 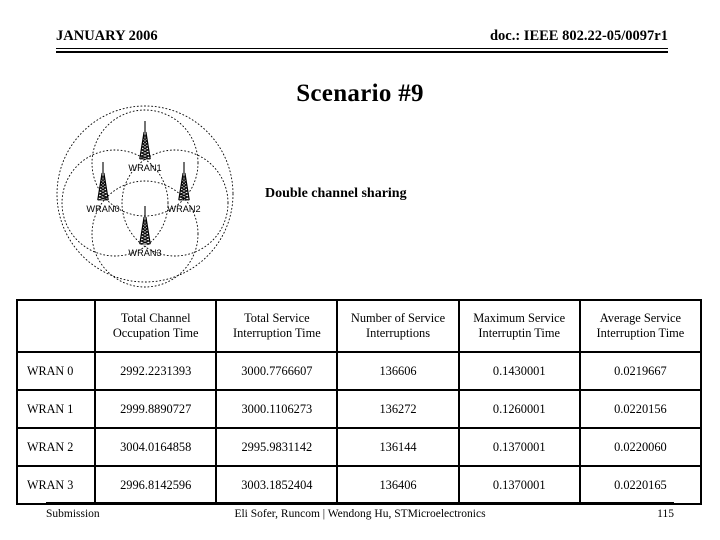 I want to click on cell-total-channel-occupation-time: 2996.8142596, so click(x=156, y=485).